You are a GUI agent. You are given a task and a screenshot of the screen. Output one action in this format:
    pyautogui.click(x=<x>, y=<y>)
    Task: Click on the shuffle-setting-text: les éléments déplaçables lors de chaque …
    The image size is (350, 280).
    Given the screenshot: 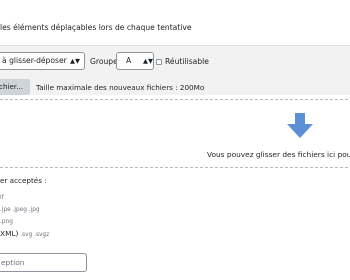 What is the action you would take?
    pyautogui.click(x=96, y=27)
    